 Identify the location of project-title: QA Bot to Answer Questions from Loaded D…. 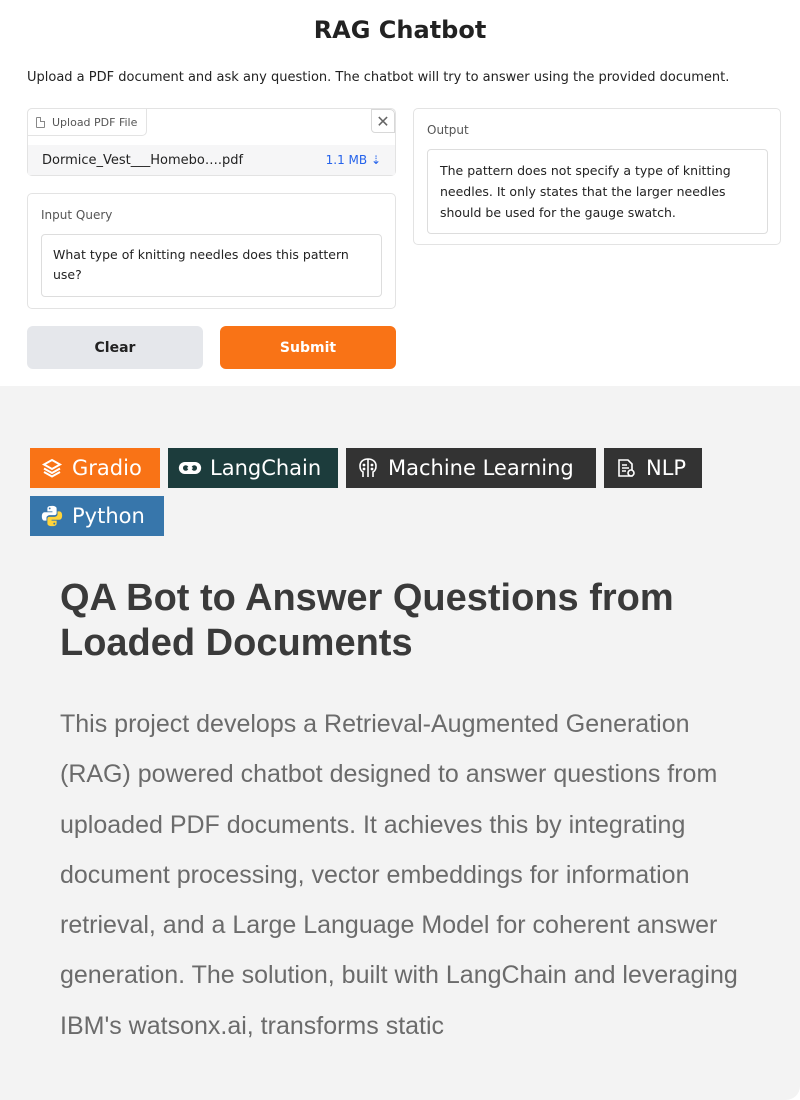
(367, 620).